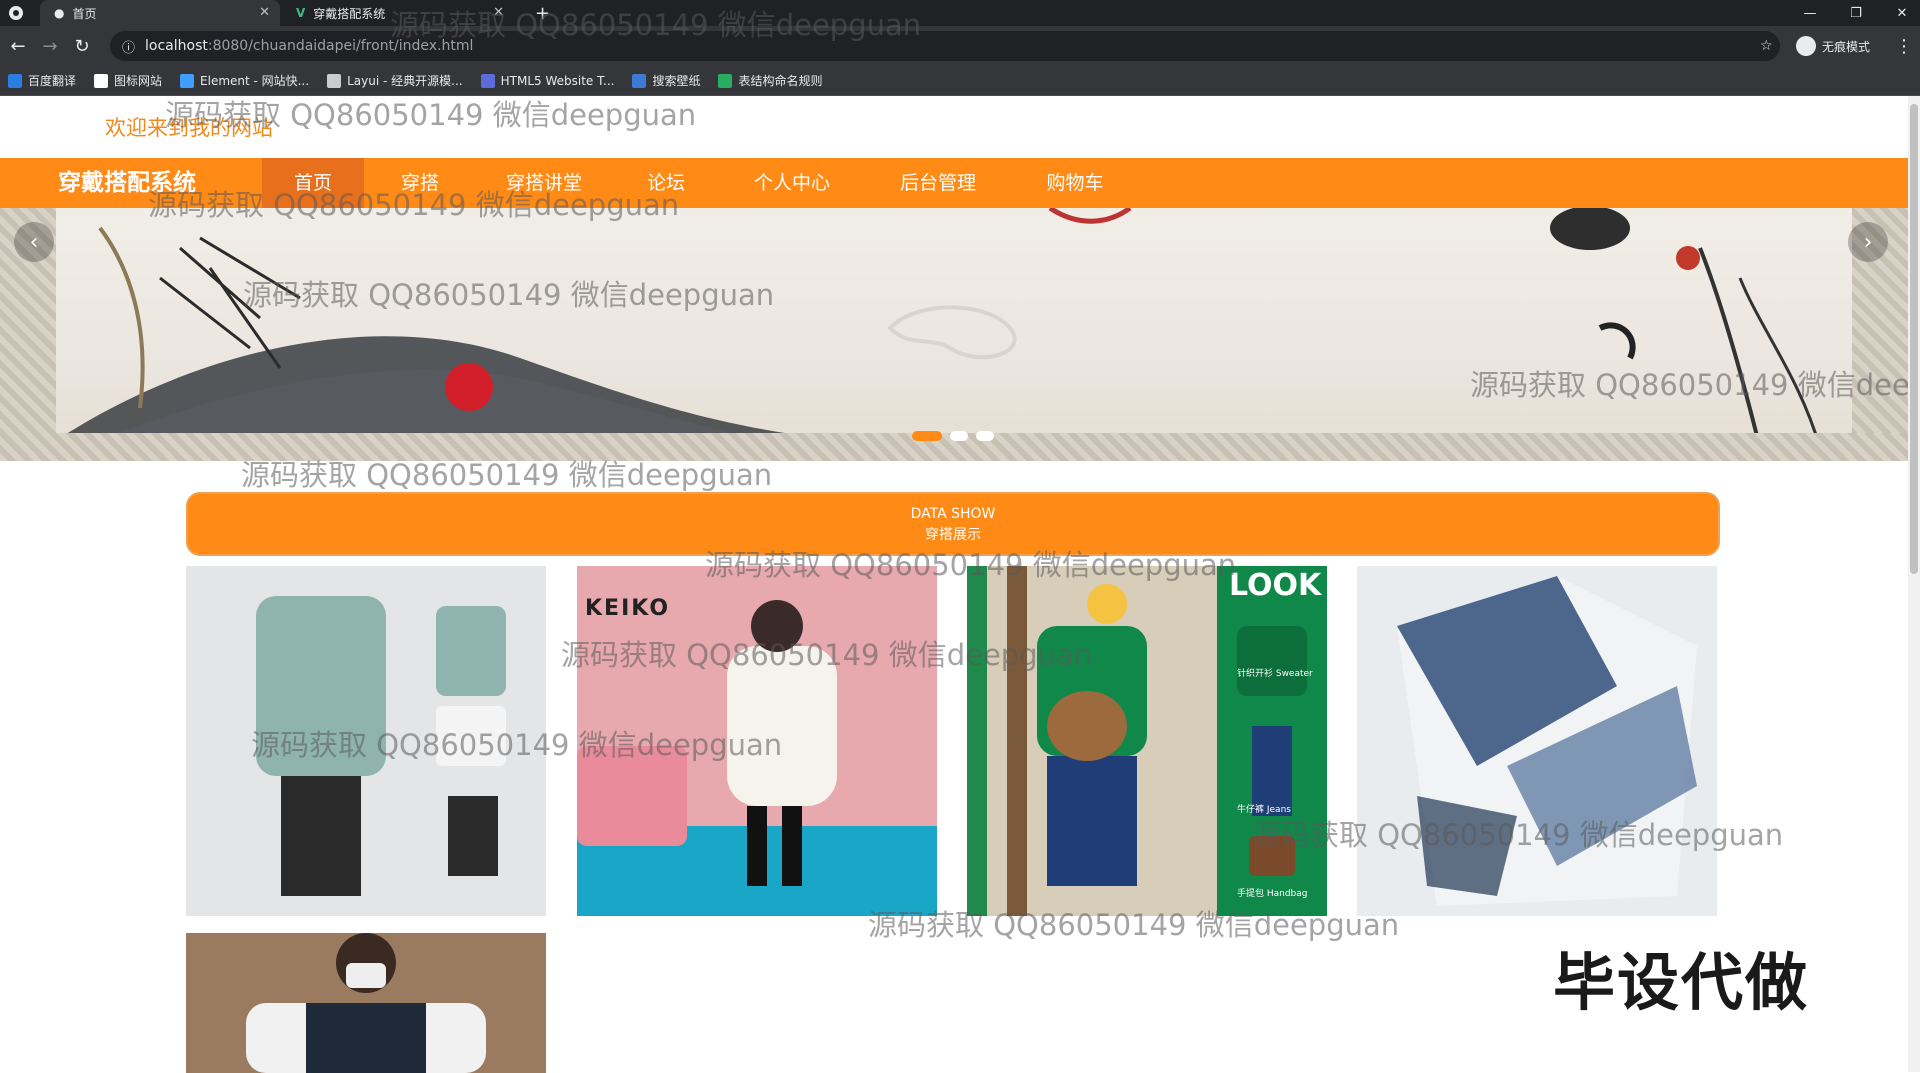  What do you see at coordinates (84, 13) in the screenshot?
I see `tab-title: 首页` at bounding box center [84, 13].